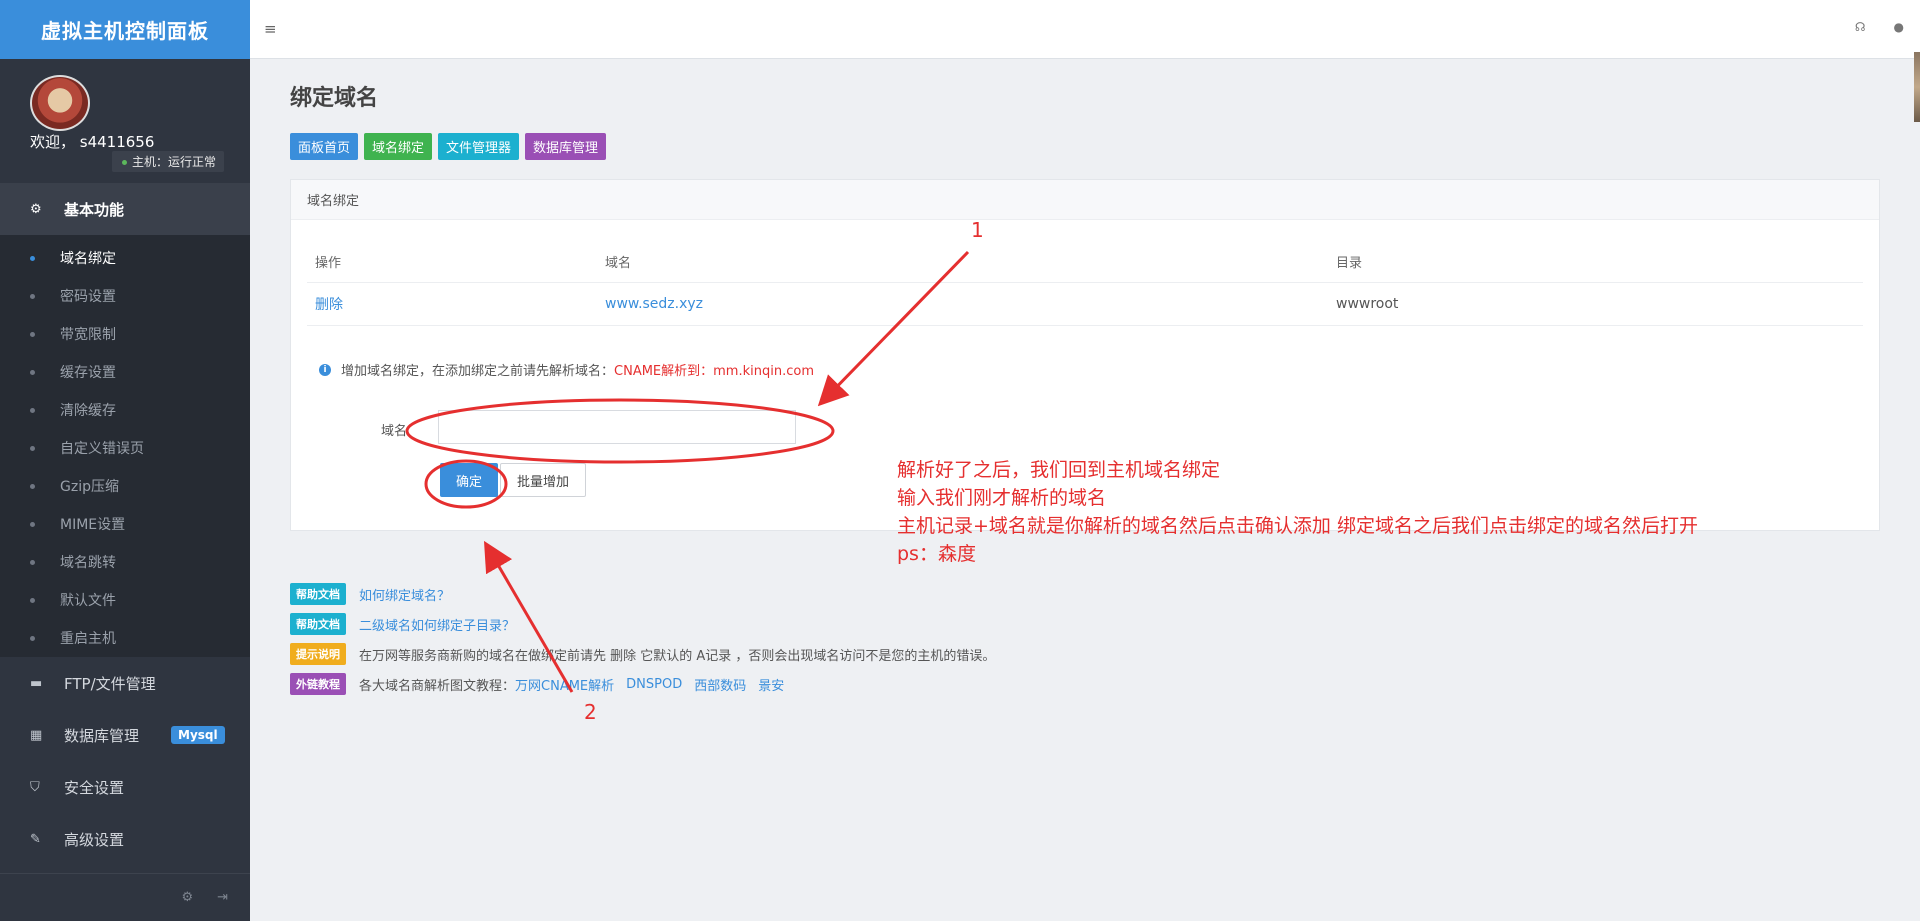  I want to click on table-header: 操作 域名 目录, so click(1085, 261).